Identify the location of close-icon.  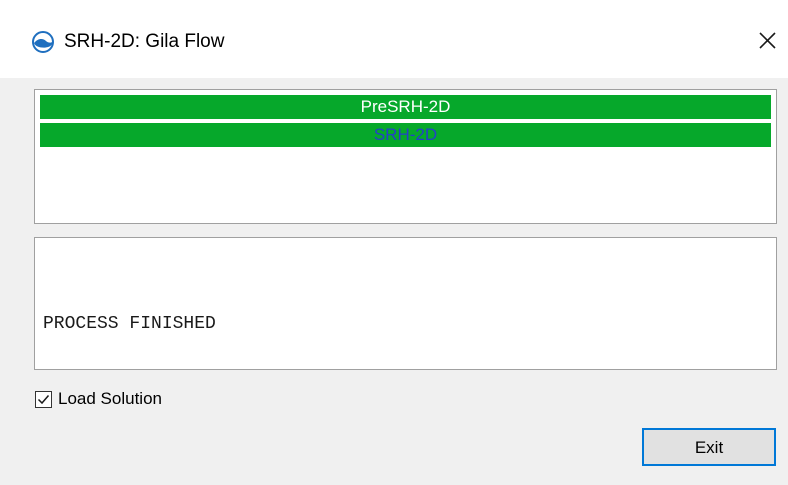
(767, 40).